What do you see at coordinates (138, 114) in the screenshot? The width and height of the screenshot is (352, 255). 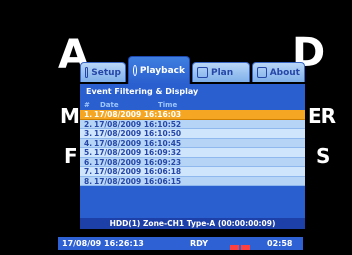 I see `event-datetime: 17/08/2009 16:16:03` at bounding box center [138, 114].